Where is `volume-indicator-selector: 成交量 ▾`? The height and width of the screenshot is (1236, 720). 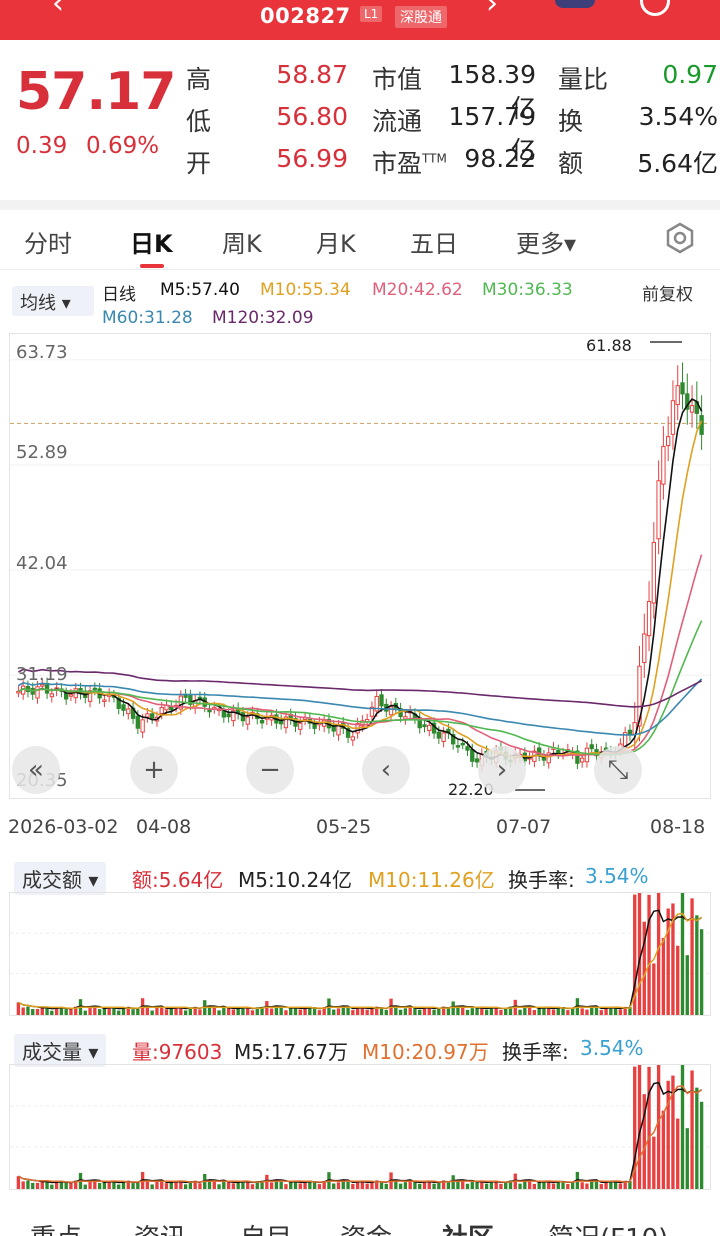
volume-indicator-selector: 成交量 ▾ is located at coordinates (60, 1050).